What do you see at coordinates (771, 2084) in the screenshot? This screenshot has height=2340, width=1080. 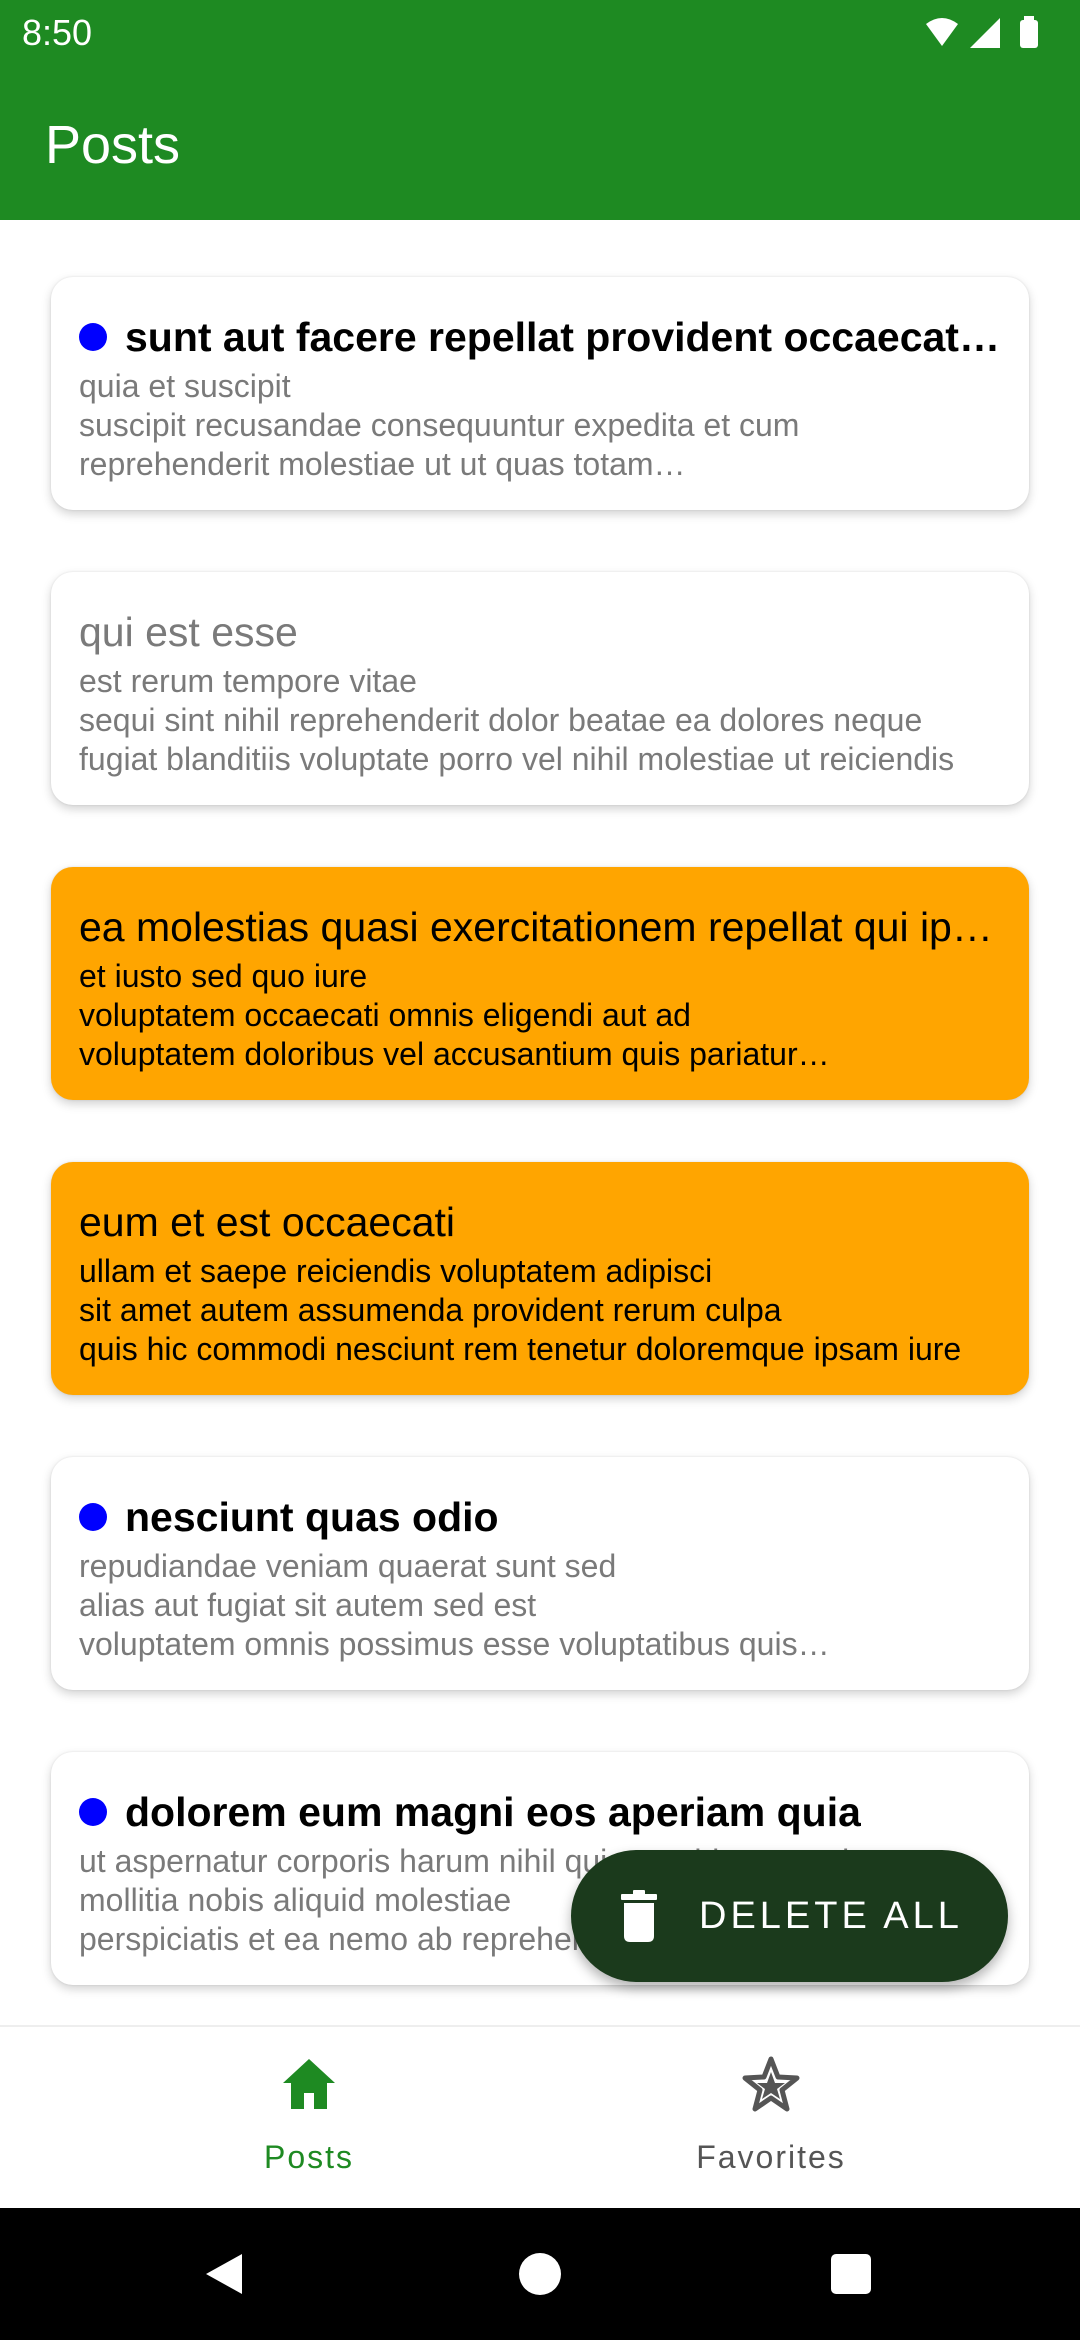 I see `star-icon` at bounding box center [771, 2084].